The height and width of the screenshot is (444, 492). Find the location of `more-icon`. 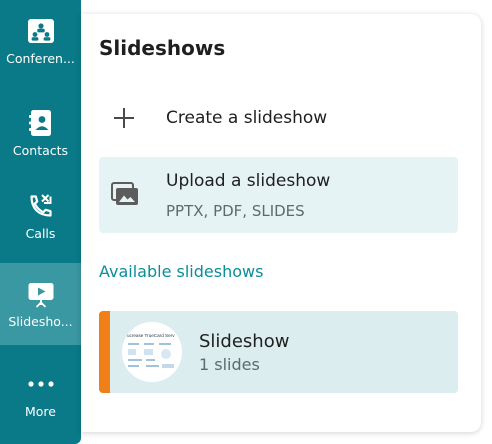

more-icon is located at coordinates (41, 384).